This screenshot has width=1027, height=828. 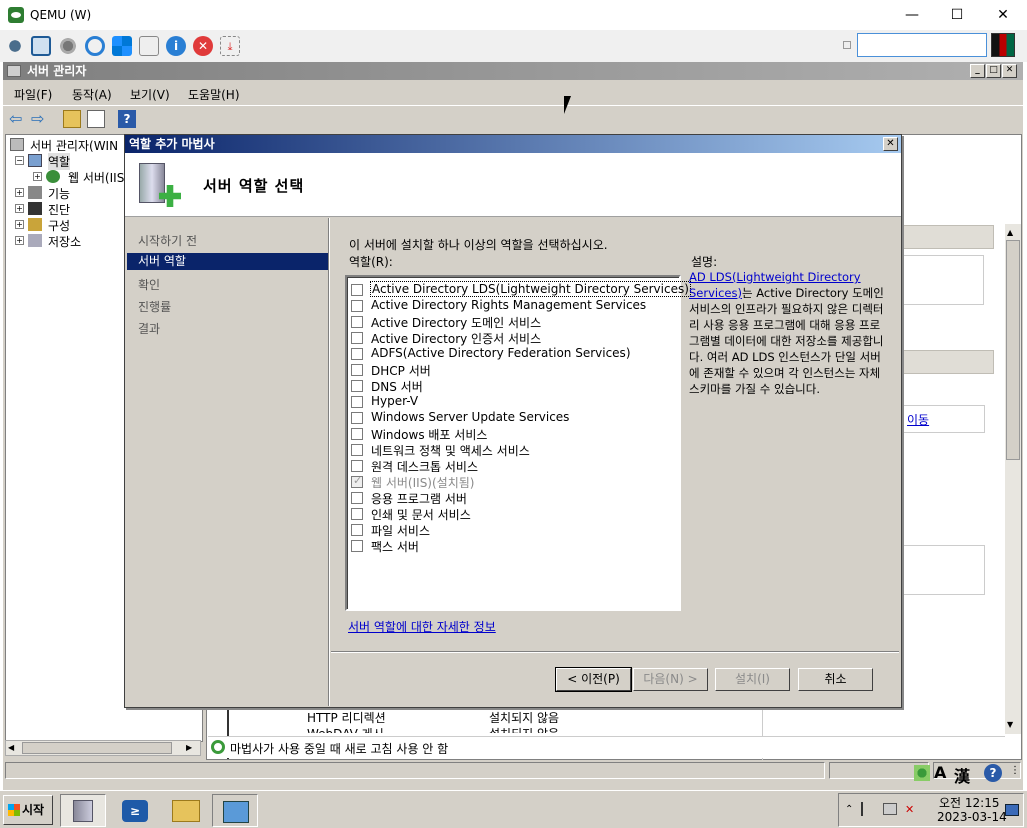 I want to click on refresh-icon, so click(x=95, y=46).